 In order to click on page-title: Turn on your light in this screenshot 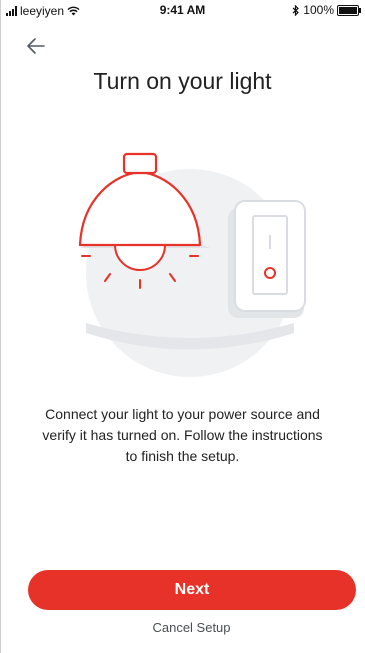, I will do `click(182, 81)`.